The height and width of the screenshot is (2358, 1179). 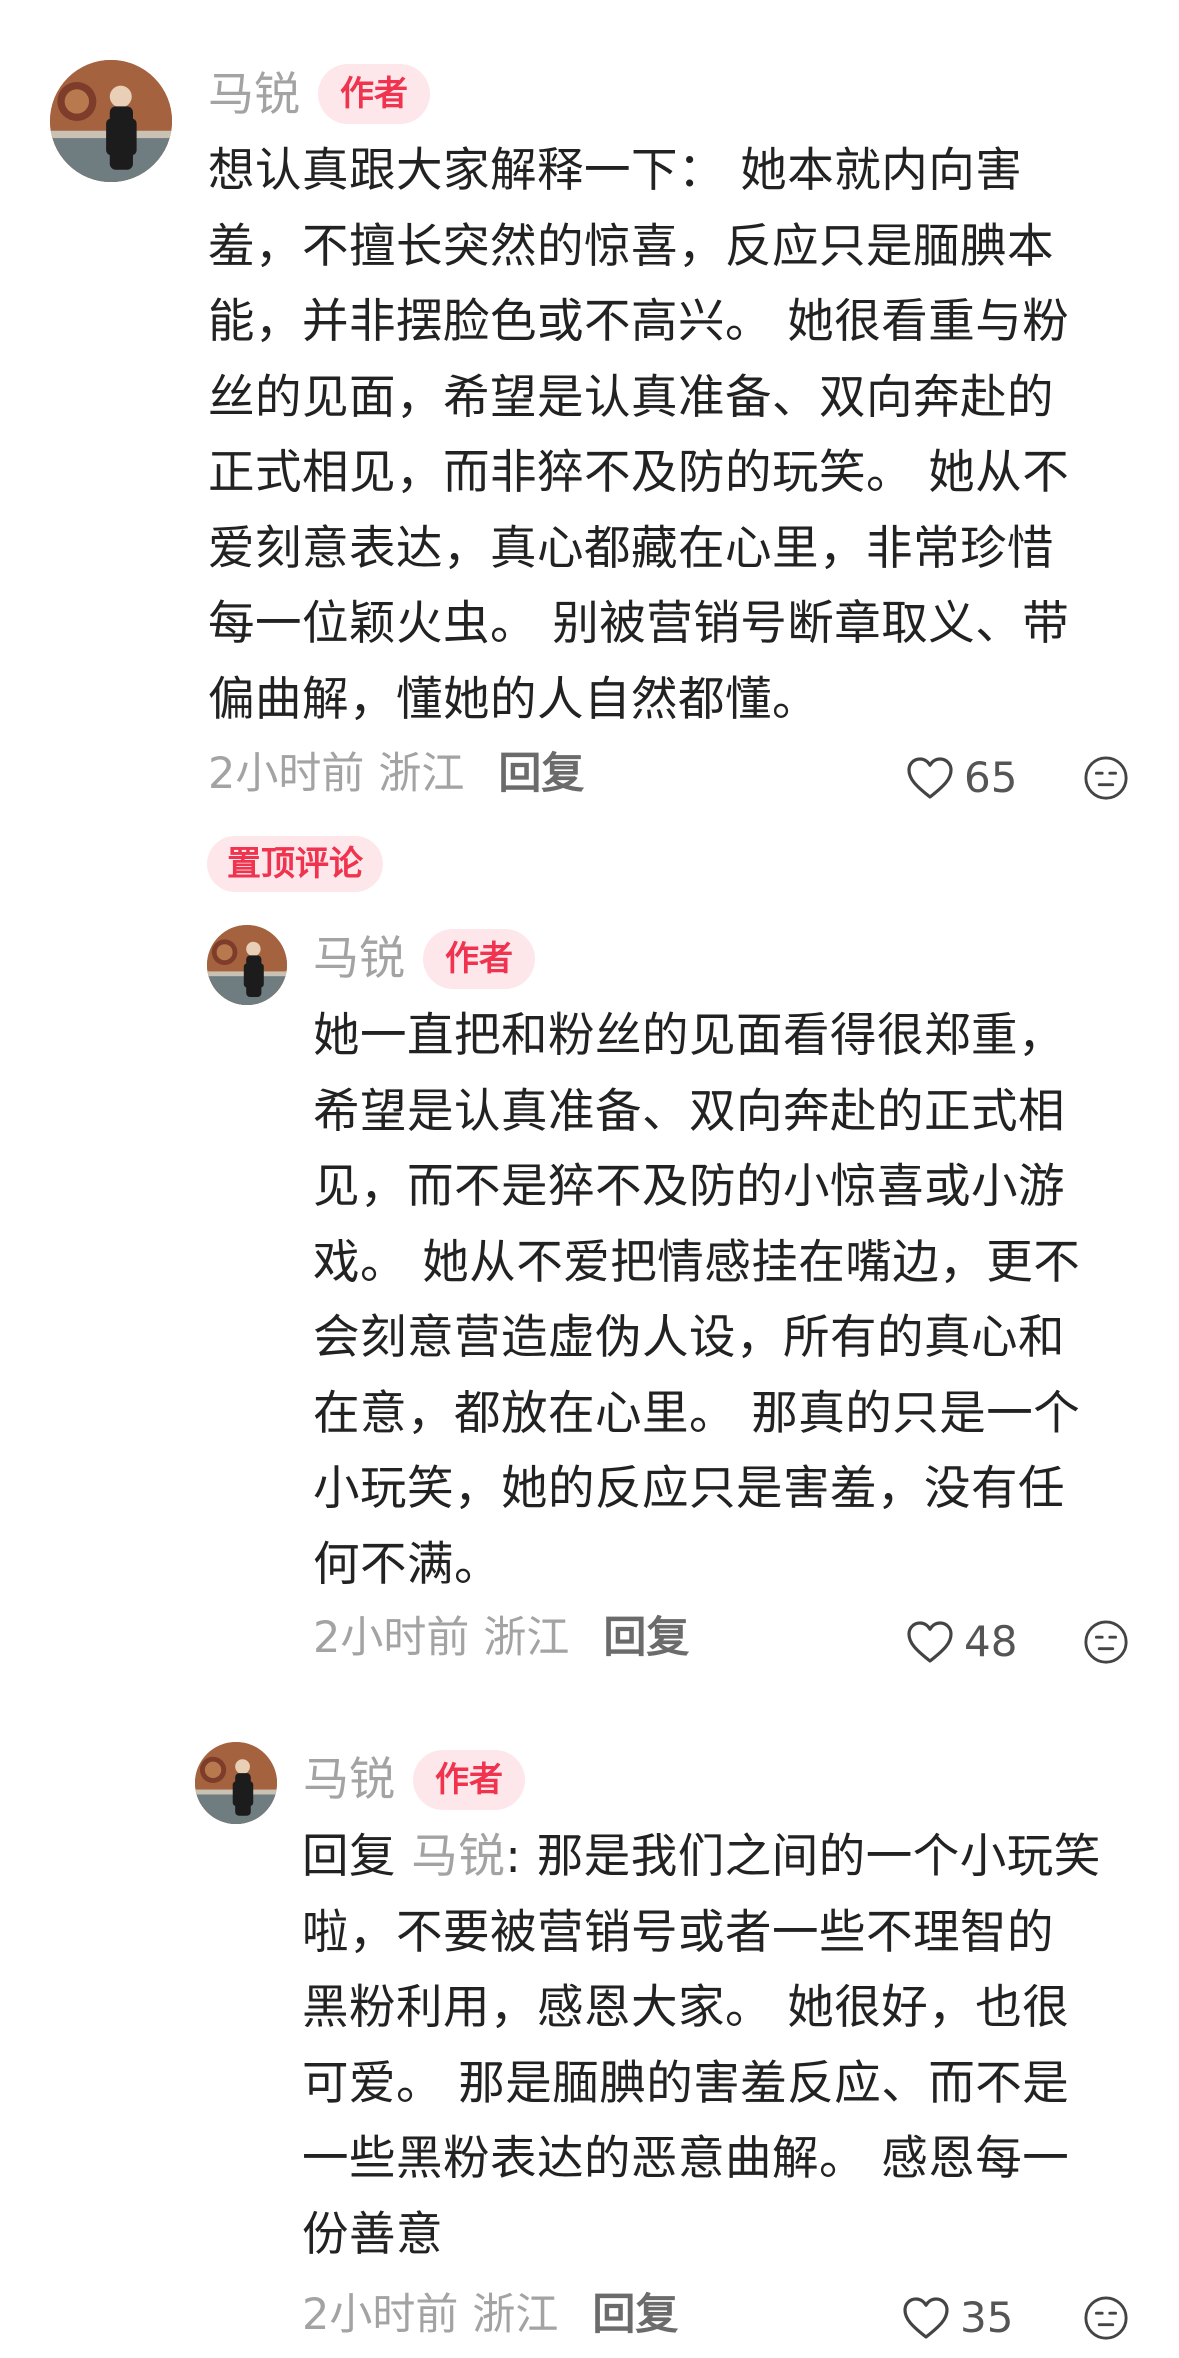 I want to click on like-count: 35, so click(x=987, y=2317).